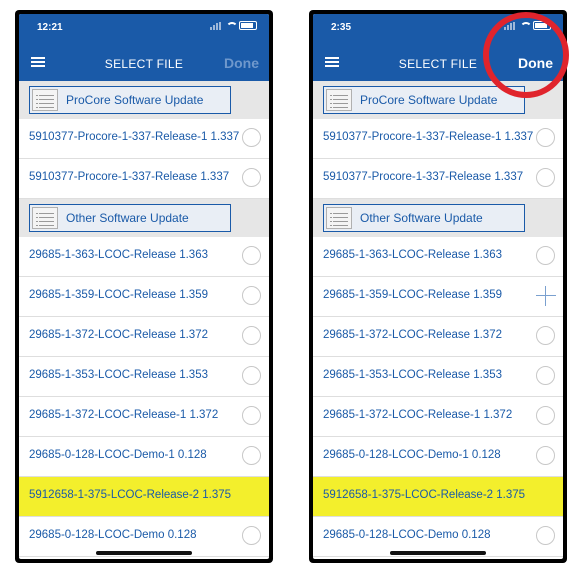 This screenshot has width=583, height=572. What do you see at coordinates (341, 27) in the screenshot?
I see `status-time: 2:35` at bounding box center [341, 27].